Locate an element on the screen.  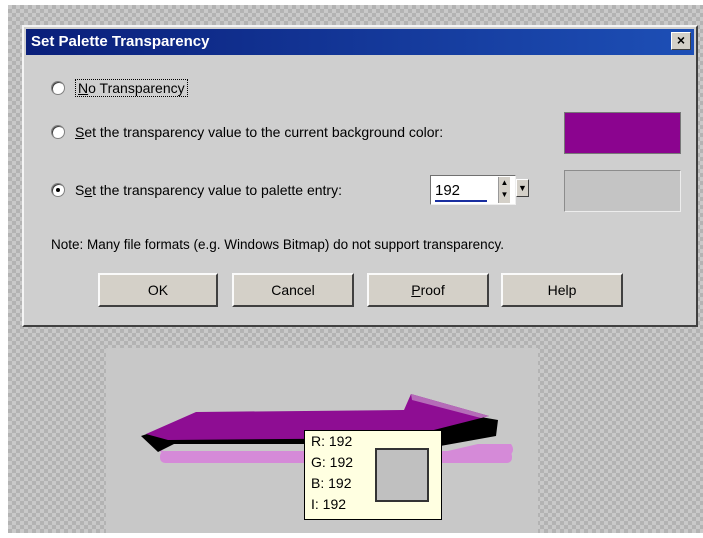
tooltip-r: R: 192 is located at coordinates (332, 441).